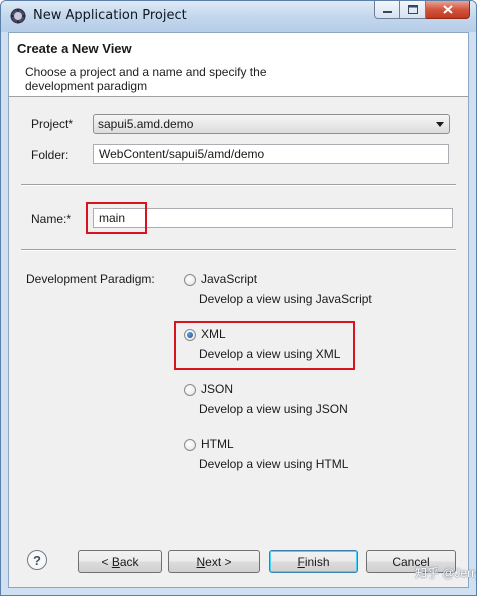 The height and width of the screenshot is (596, 477). Describe the element at coordinates (182, 154) in the screenshot. I see `folder-field-value: WebContent/sapui5/amd/demo` at that location.